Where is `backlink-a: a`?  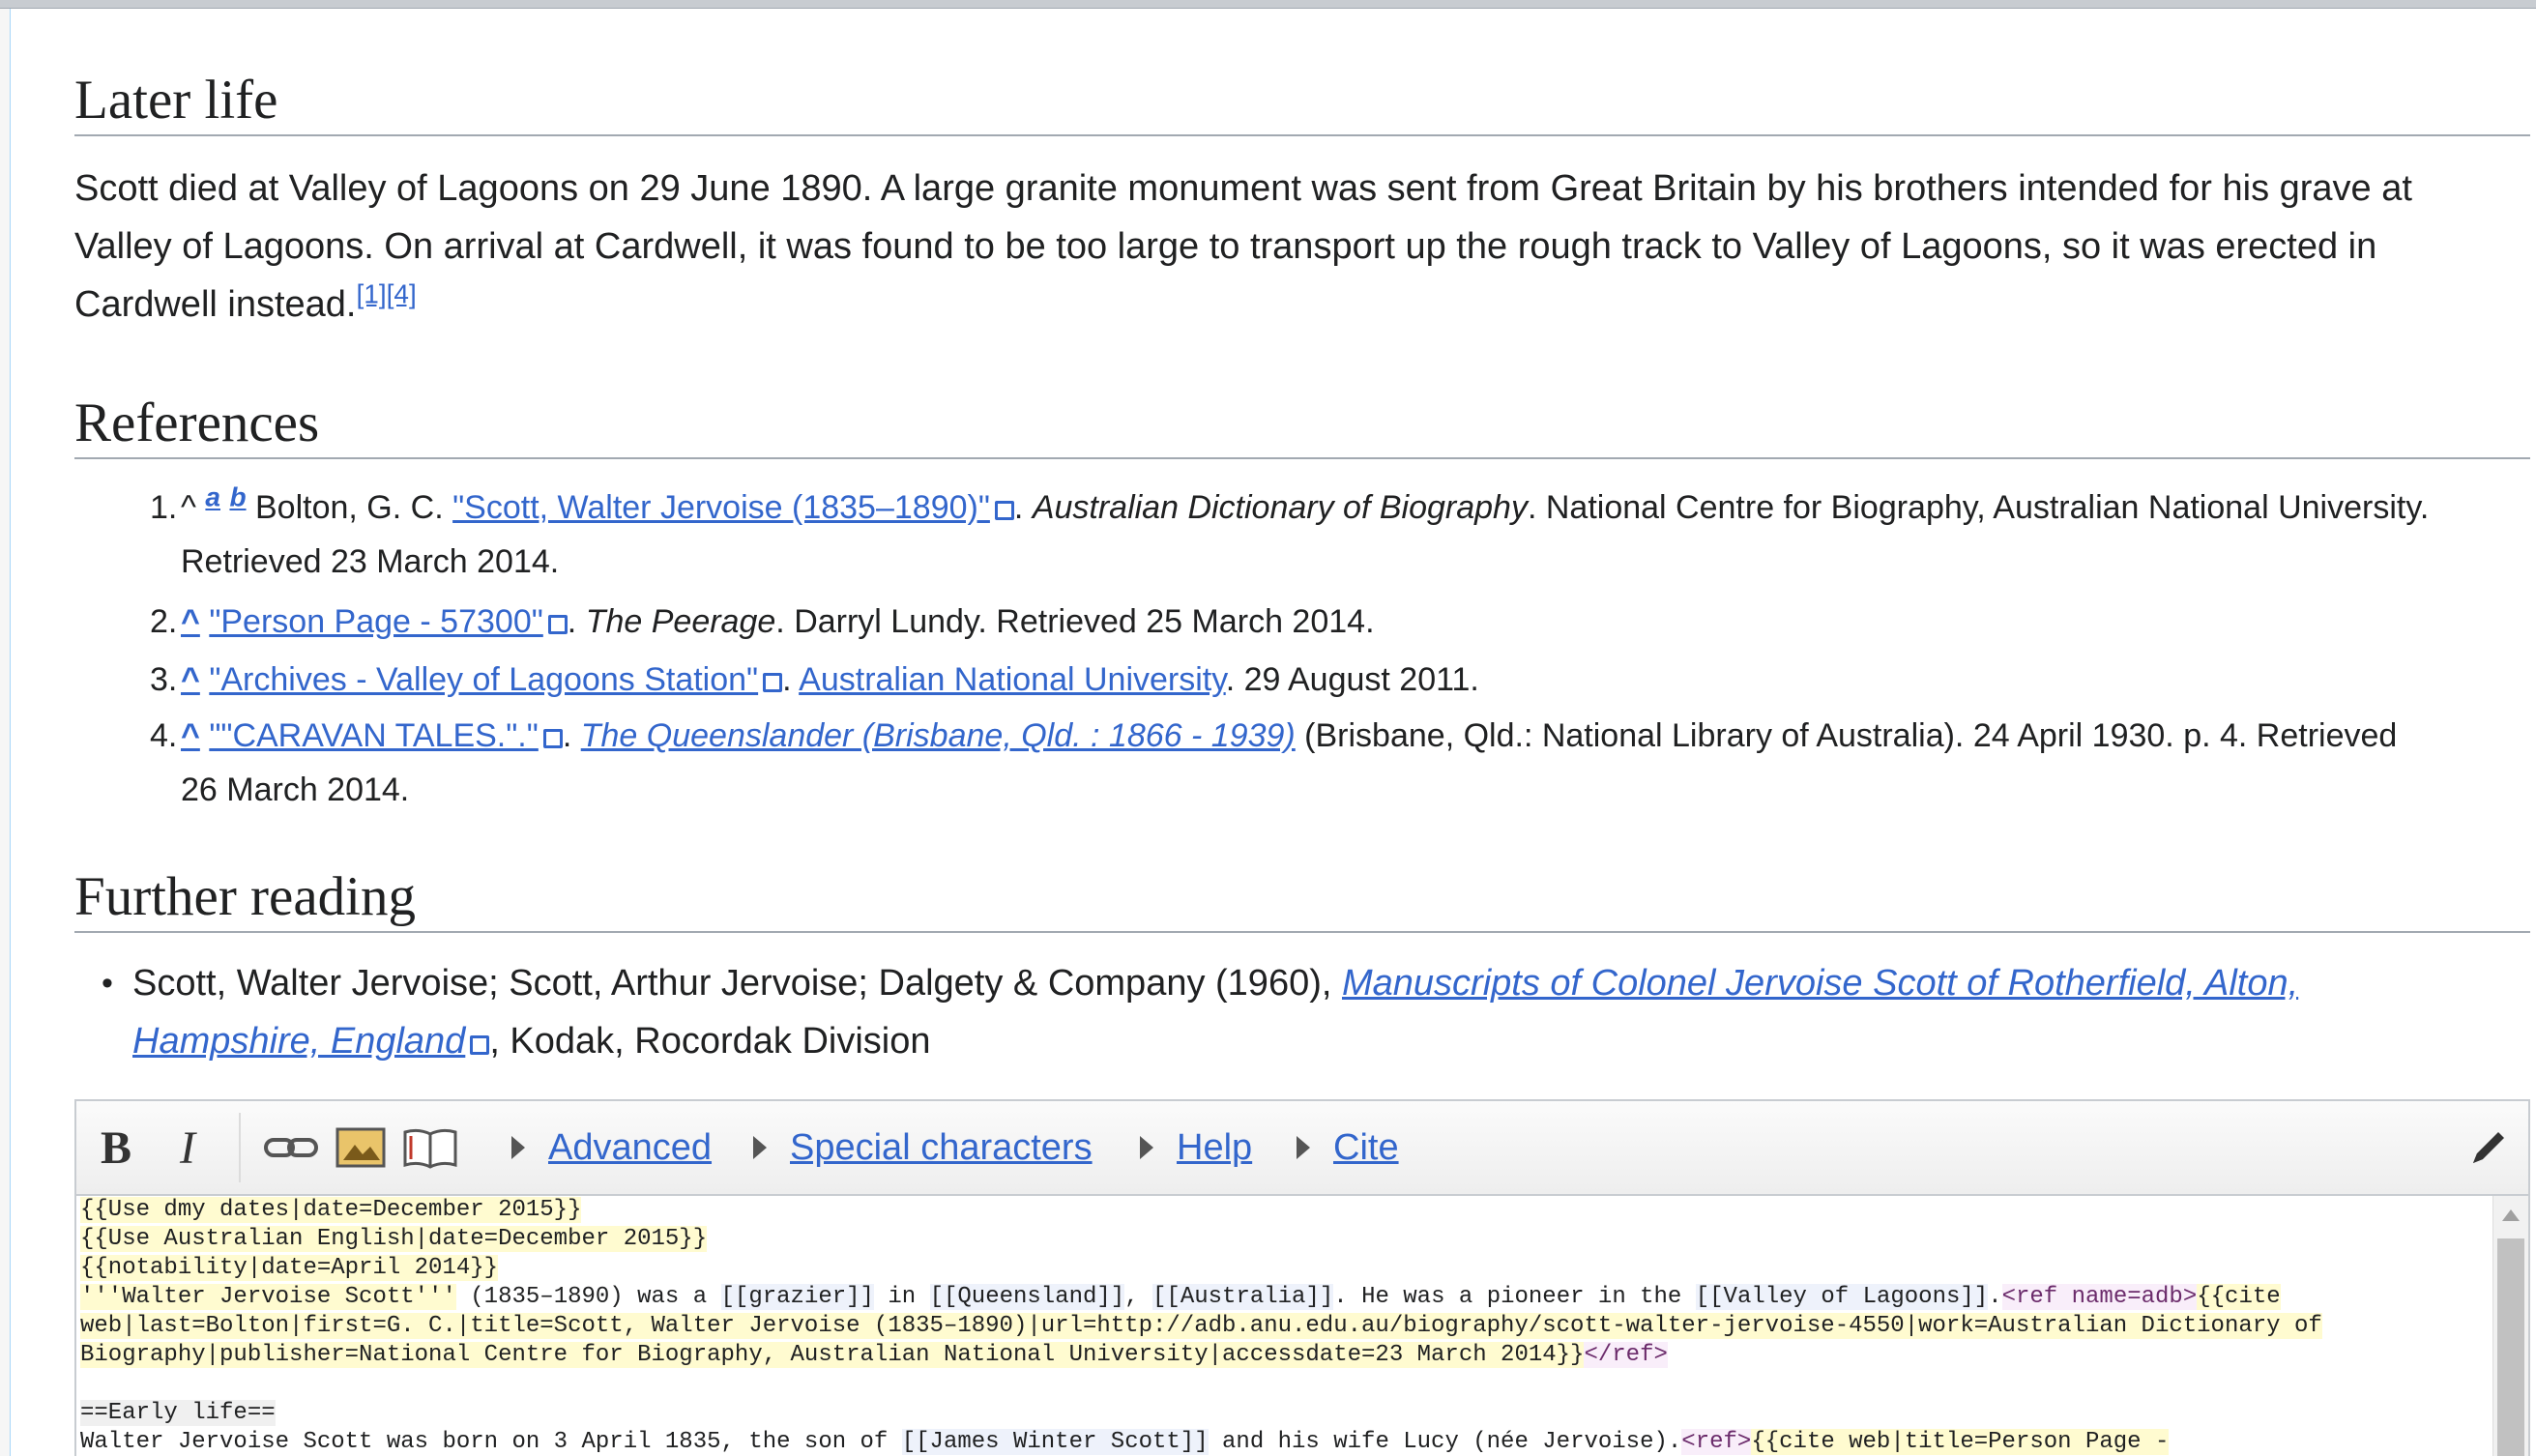 backlink-a: a is located at coordinates (212, 497).